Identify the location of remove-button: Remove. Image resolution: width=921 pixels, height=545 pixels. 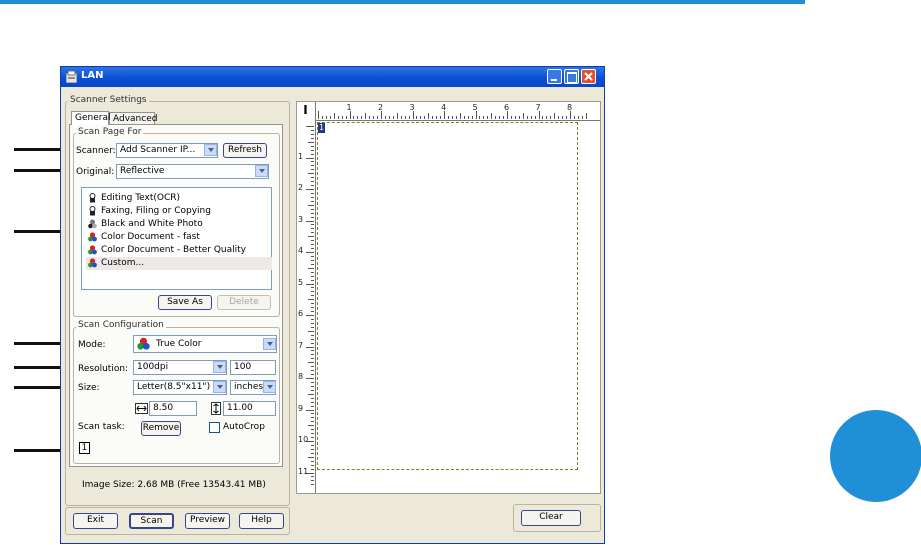
(161, 428).